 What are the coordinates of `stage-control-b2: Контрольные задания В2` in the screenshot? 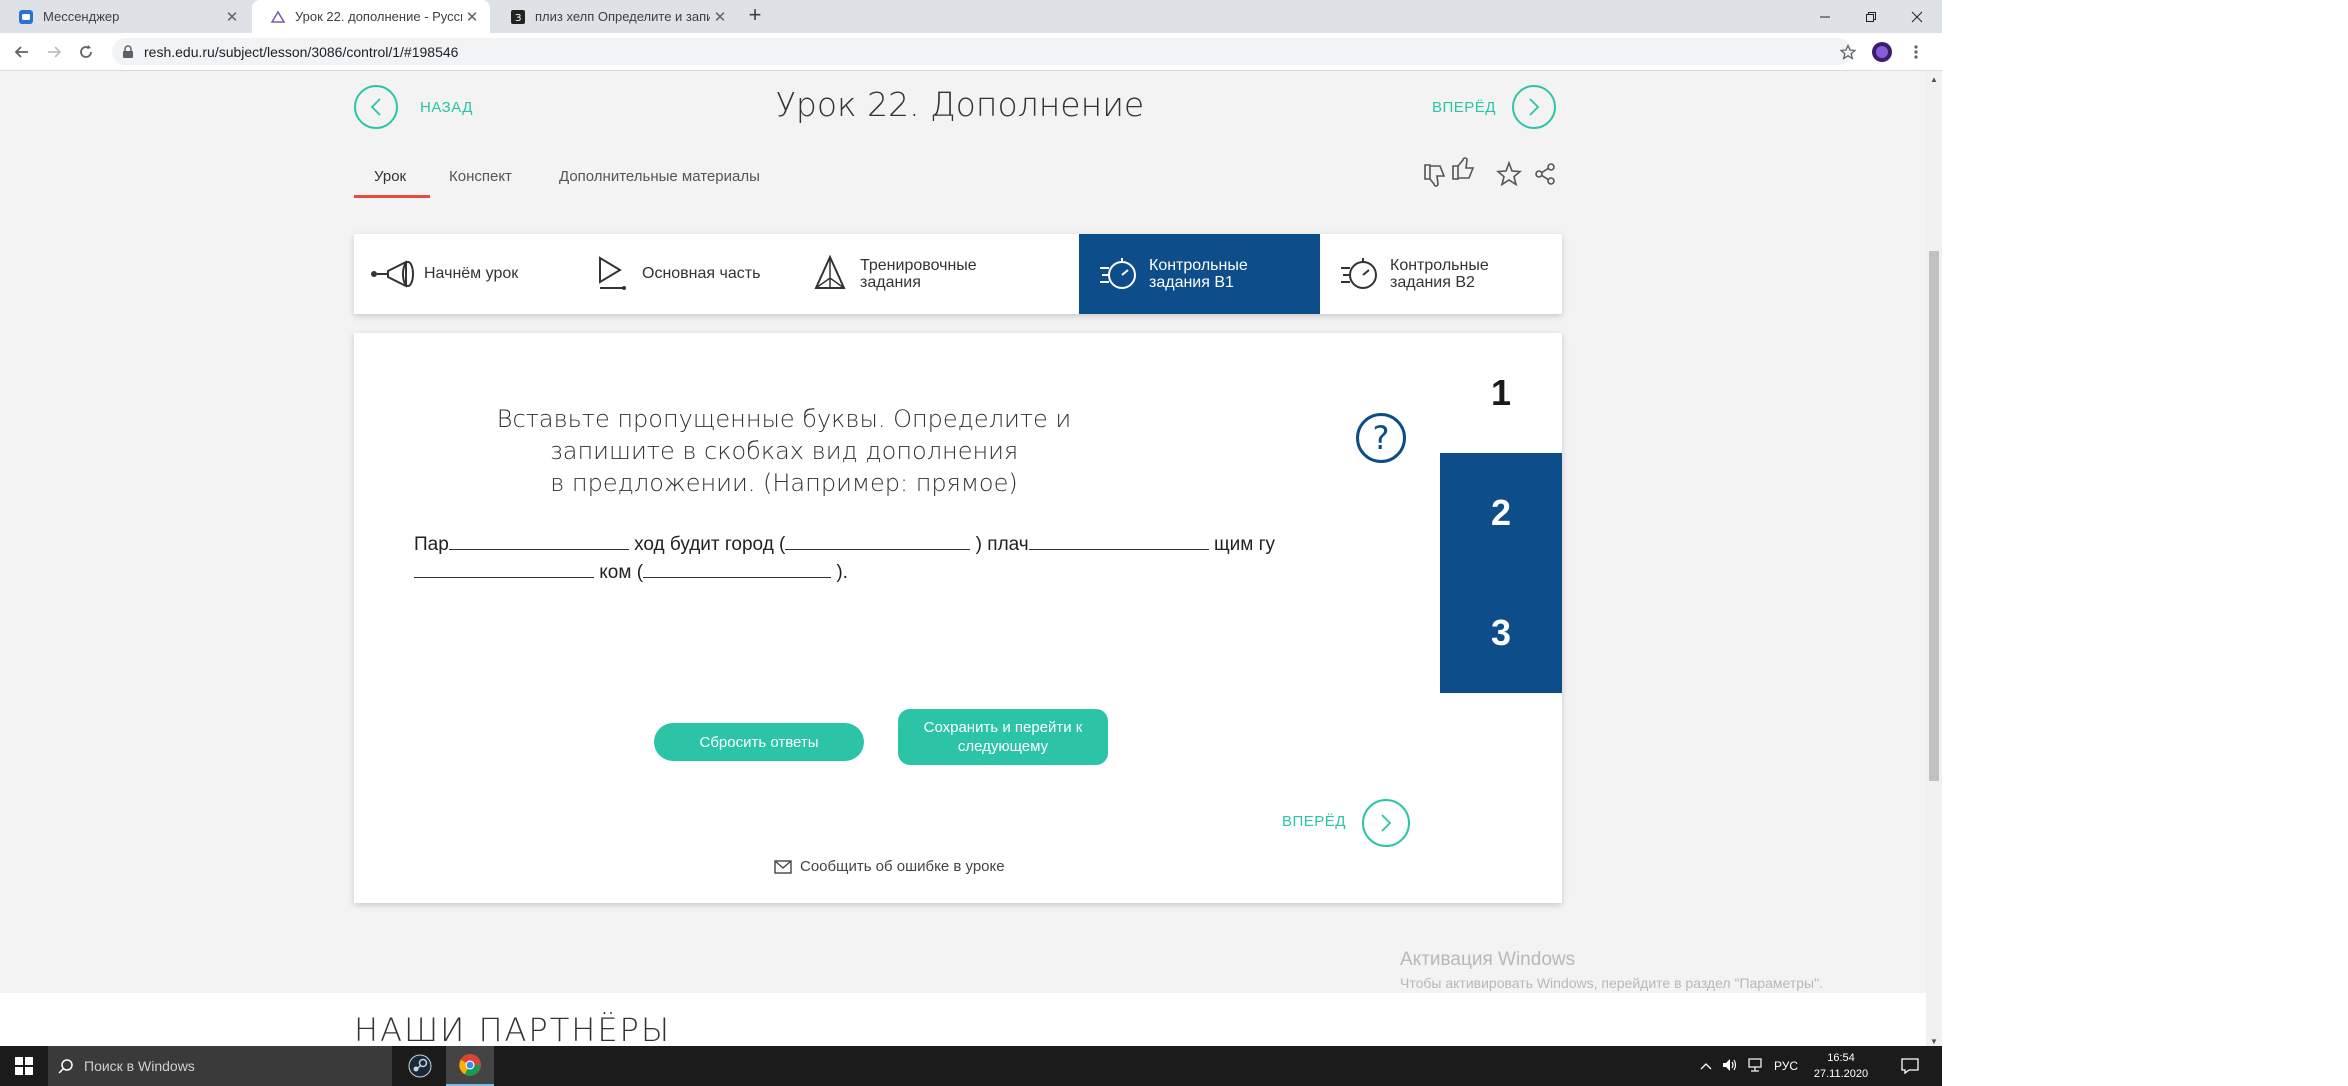 It's located at (1441, 274).